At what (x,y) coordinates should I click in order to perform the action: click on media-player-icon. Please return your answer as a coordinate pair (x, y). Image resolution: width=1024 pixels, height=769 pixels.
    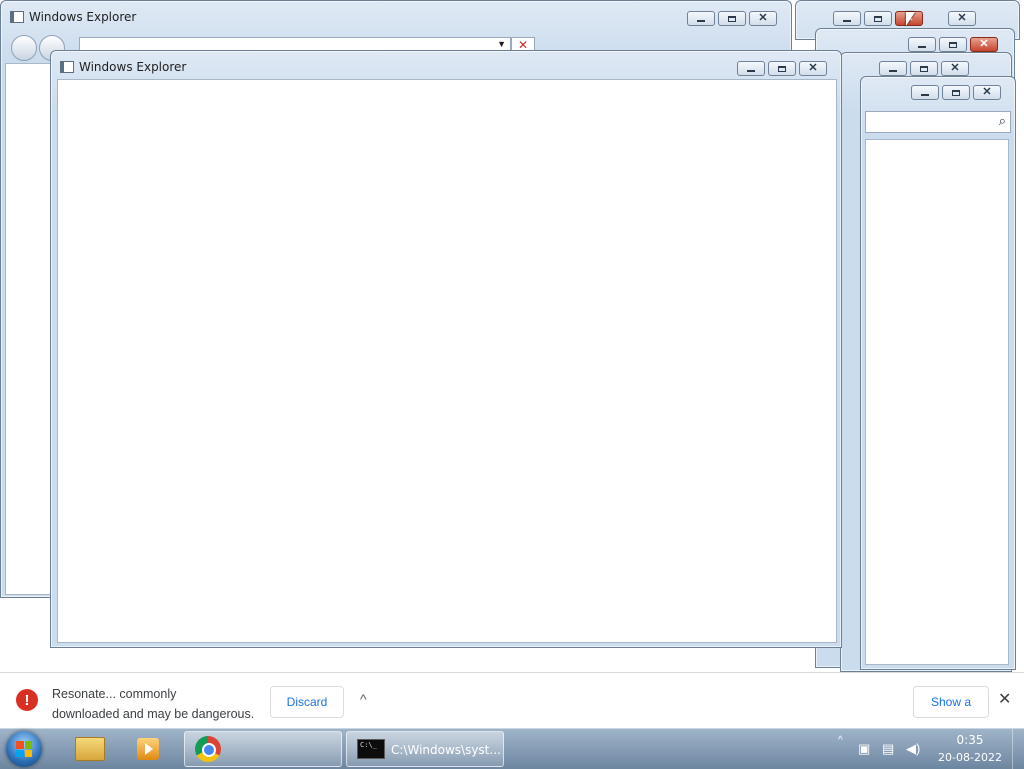
    Looking at the image, I should click on (148, 749).